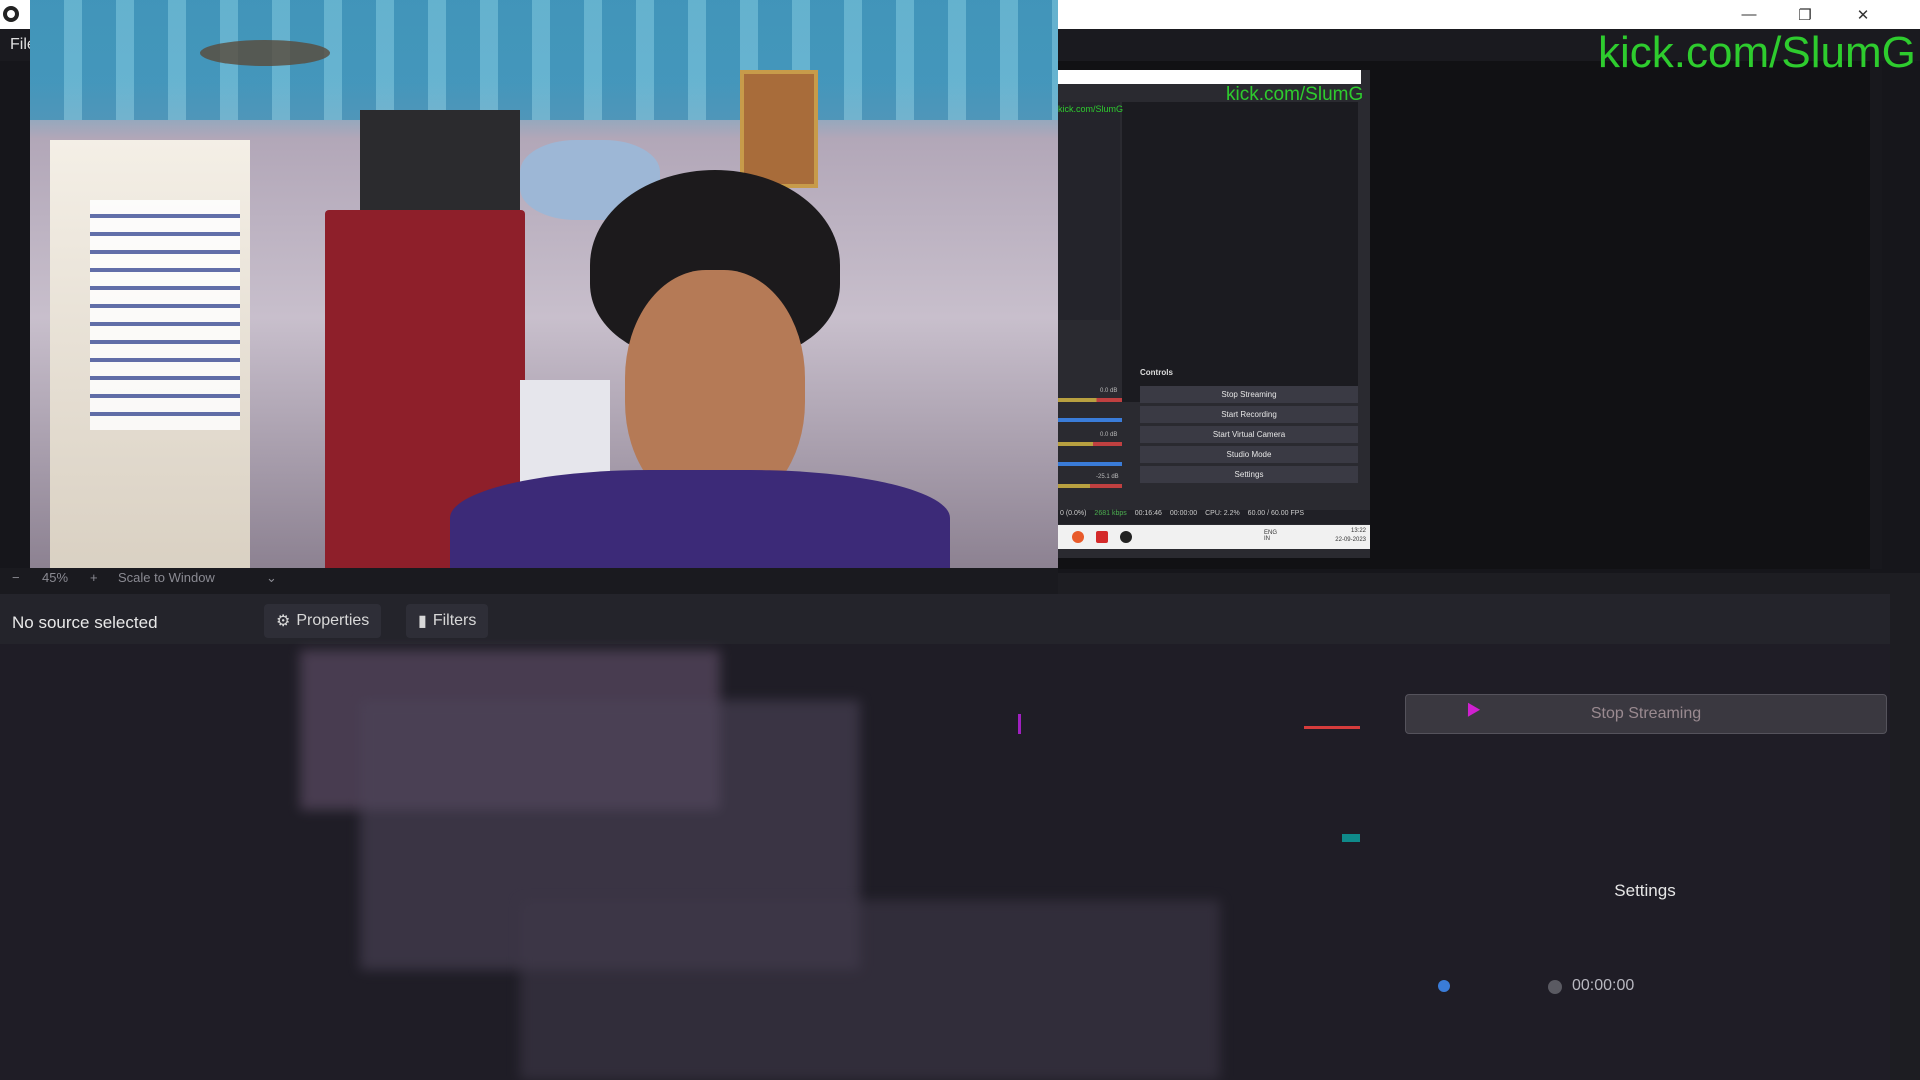  Describe the element at coordinates (1249, 414) in the screenshot. I see `nested-start-recording-button: Start Recording` at that location.